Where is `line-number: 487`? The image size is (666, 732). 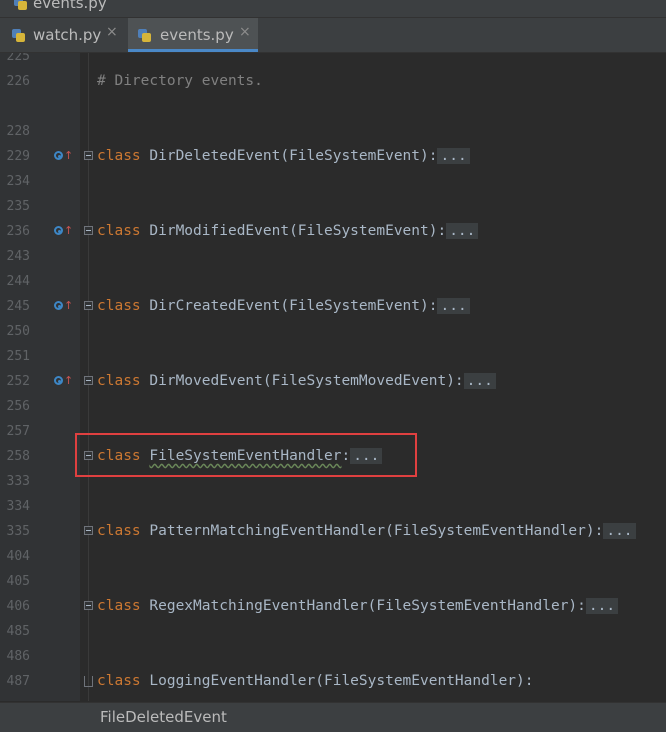 line-number: 487 is located at coordinates (18, 681).